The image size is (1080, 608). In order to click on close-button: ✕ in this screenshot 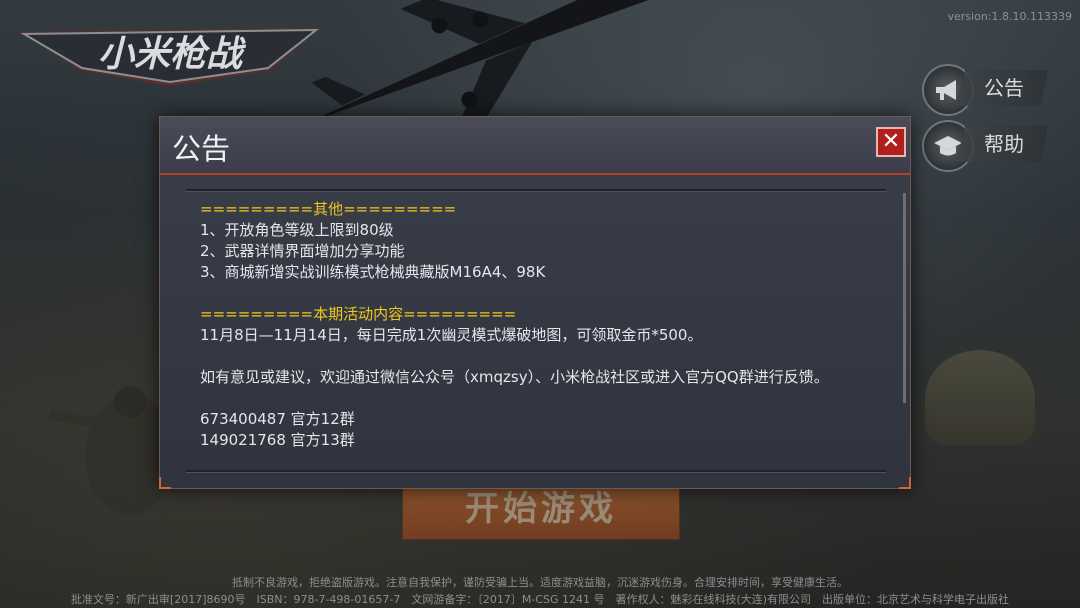, I will do `click(891, 142)`.